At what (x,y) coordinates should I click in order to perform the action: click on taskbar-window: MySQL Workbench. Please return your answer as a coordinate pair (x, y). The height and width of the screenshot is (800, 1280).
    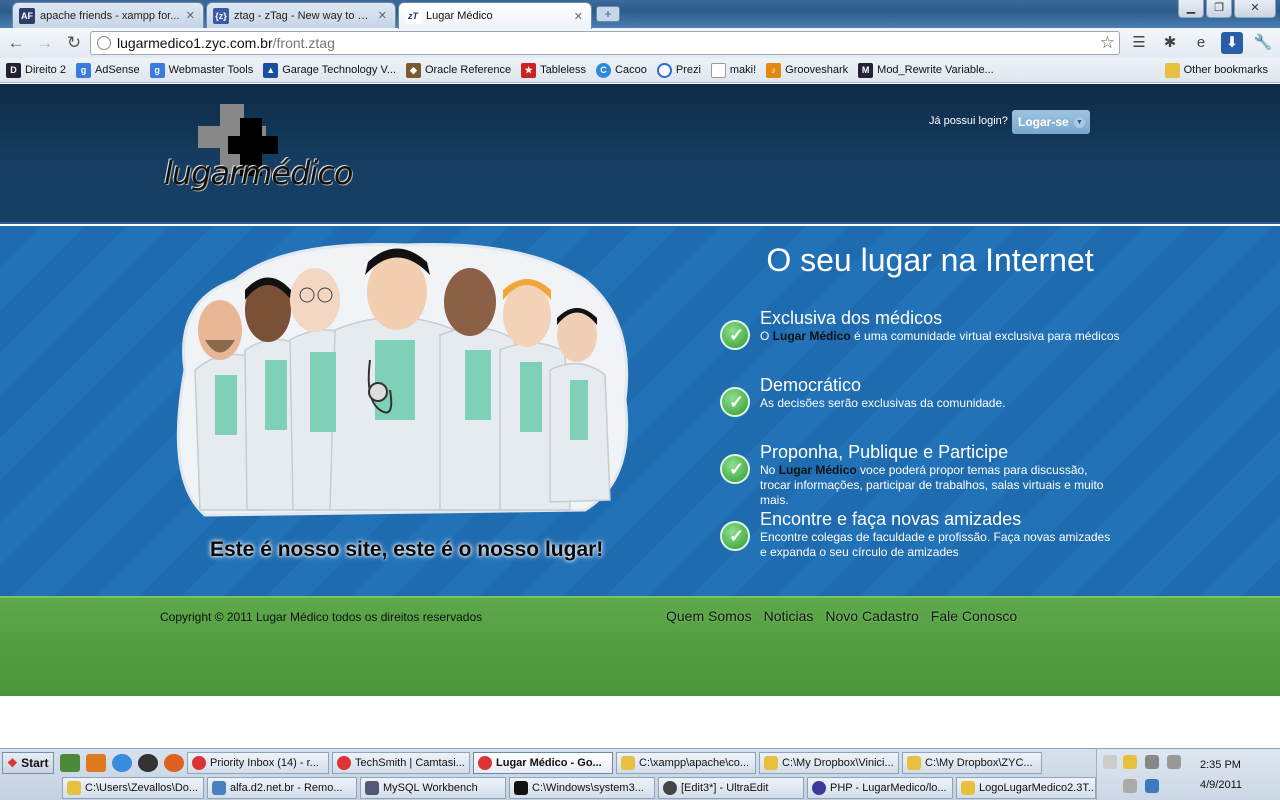
    Looking at the image, I should click on (433, 788).